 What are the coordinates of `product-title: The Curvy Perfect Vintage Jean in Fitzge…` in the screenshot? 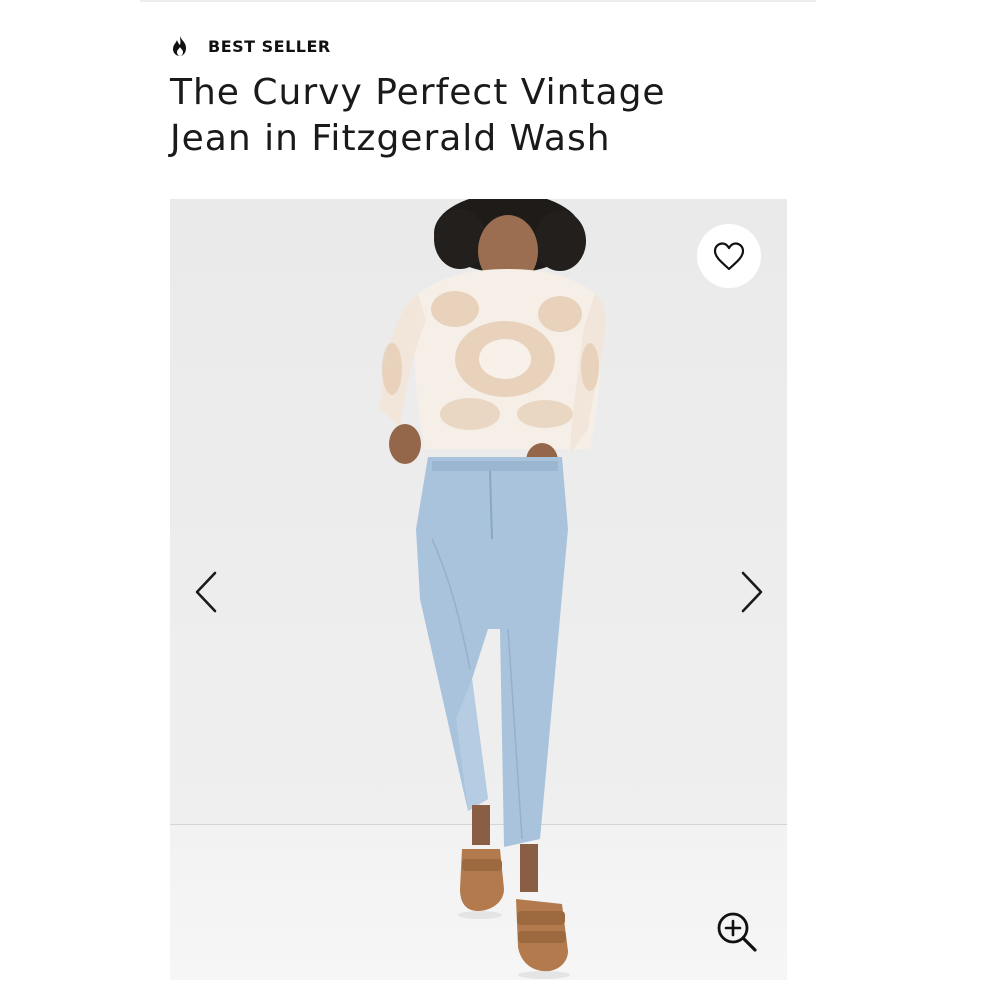 It's located at (470, 116).